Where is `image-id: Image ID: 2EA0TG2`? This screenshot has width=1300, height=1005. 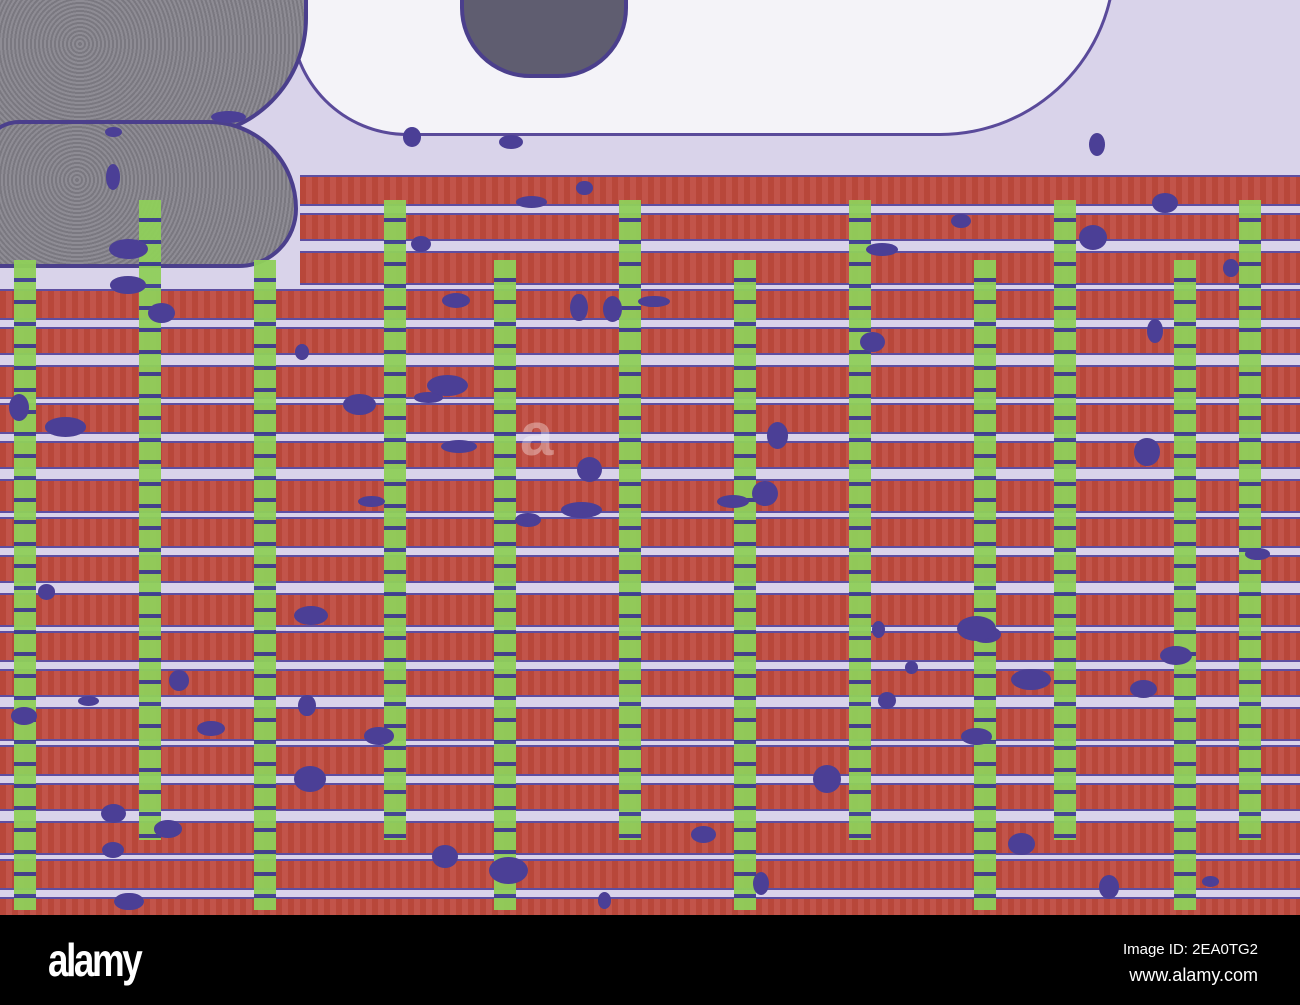 image-id: Image ID: 2EA0TG2 is located at coordinates (1190, 949).